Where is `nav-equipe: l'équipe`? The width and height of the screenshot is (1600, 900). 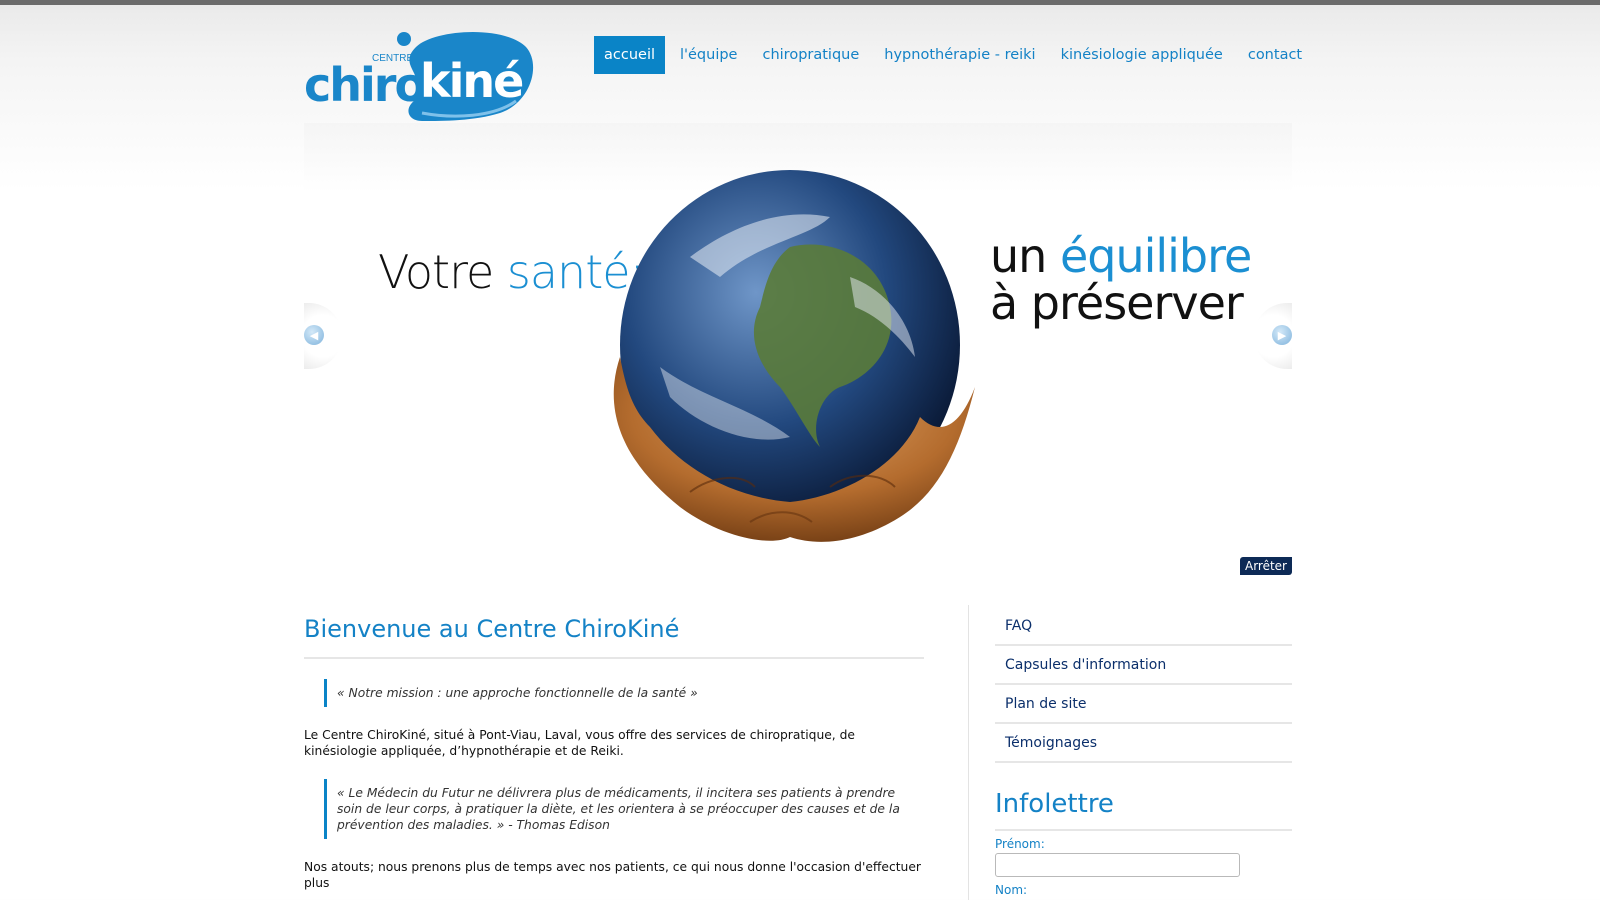 nav-equipe: l'équipe is located at coordinates (708, 55).